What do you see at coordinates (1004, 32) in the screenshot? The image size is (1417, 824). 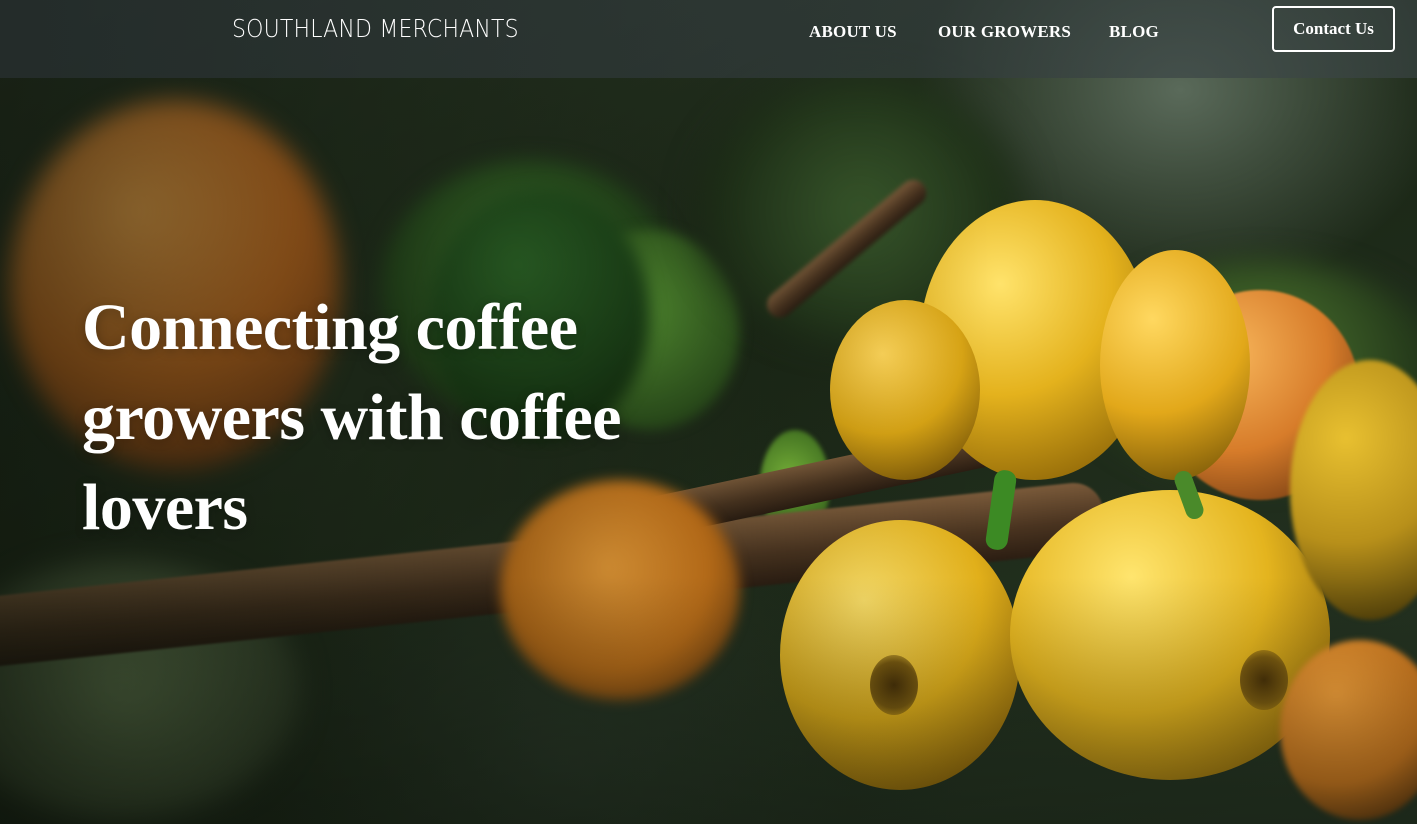 I see `nav-link-our-growers: OUR GROWERS` at bounding box center [1004, 32].